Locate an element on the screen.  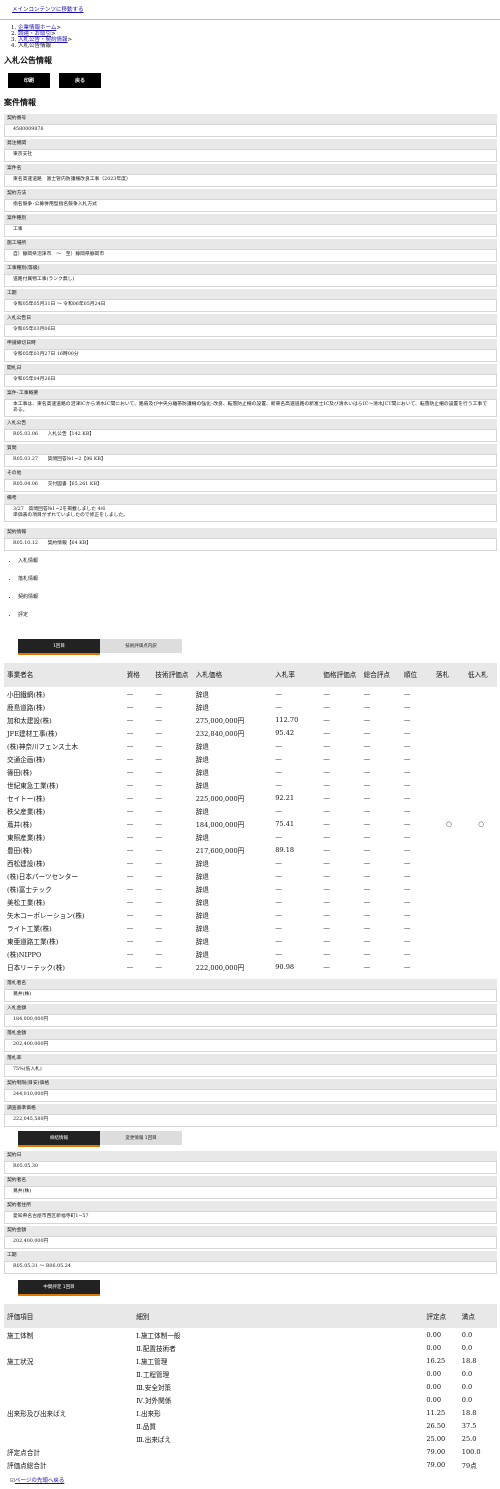
table-row: 豊田(株) — — 217,600,000円 89.18 — — — is located at coordinates (250, 849).